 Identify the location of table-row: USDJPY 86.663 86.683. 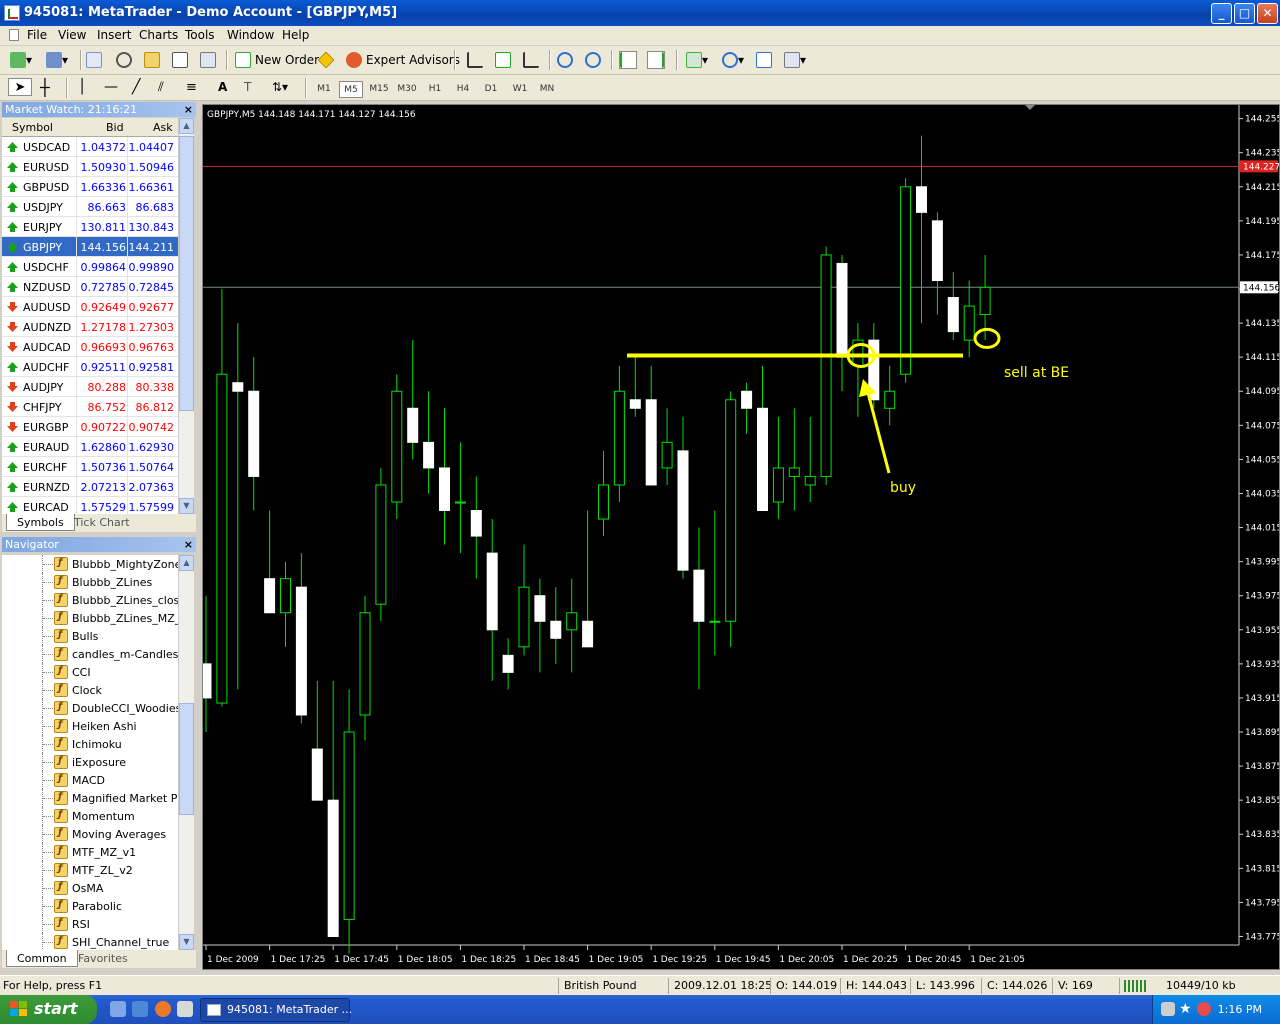
(90, 207).